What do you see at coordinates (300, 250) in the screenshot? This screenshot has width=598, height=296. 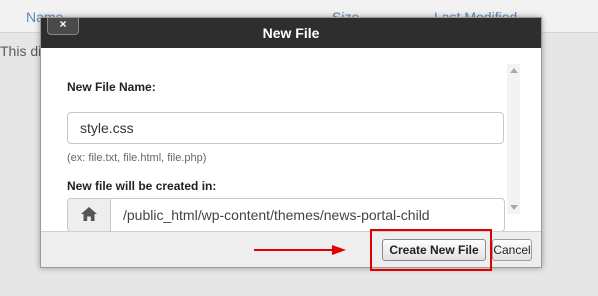 I see `annotation-arrow-icon` at bounding box center [300, 250].